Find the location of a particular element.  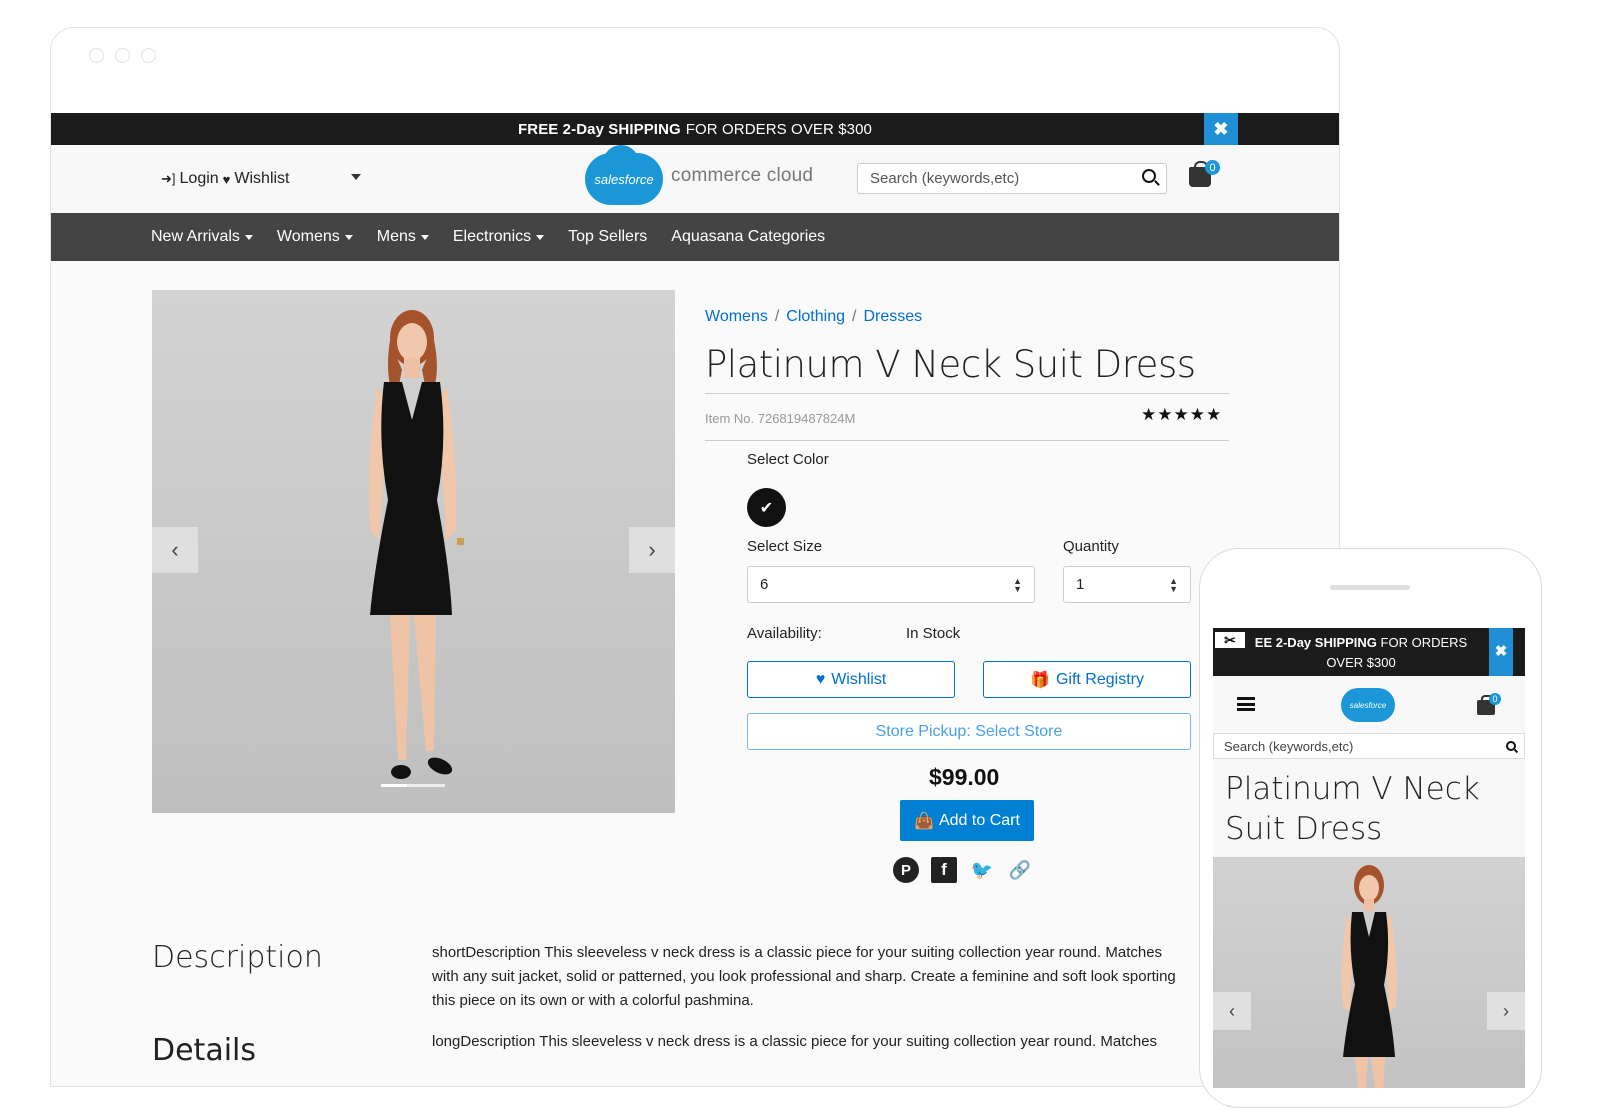

phone-speaker is located at coordinates (1370, 587).